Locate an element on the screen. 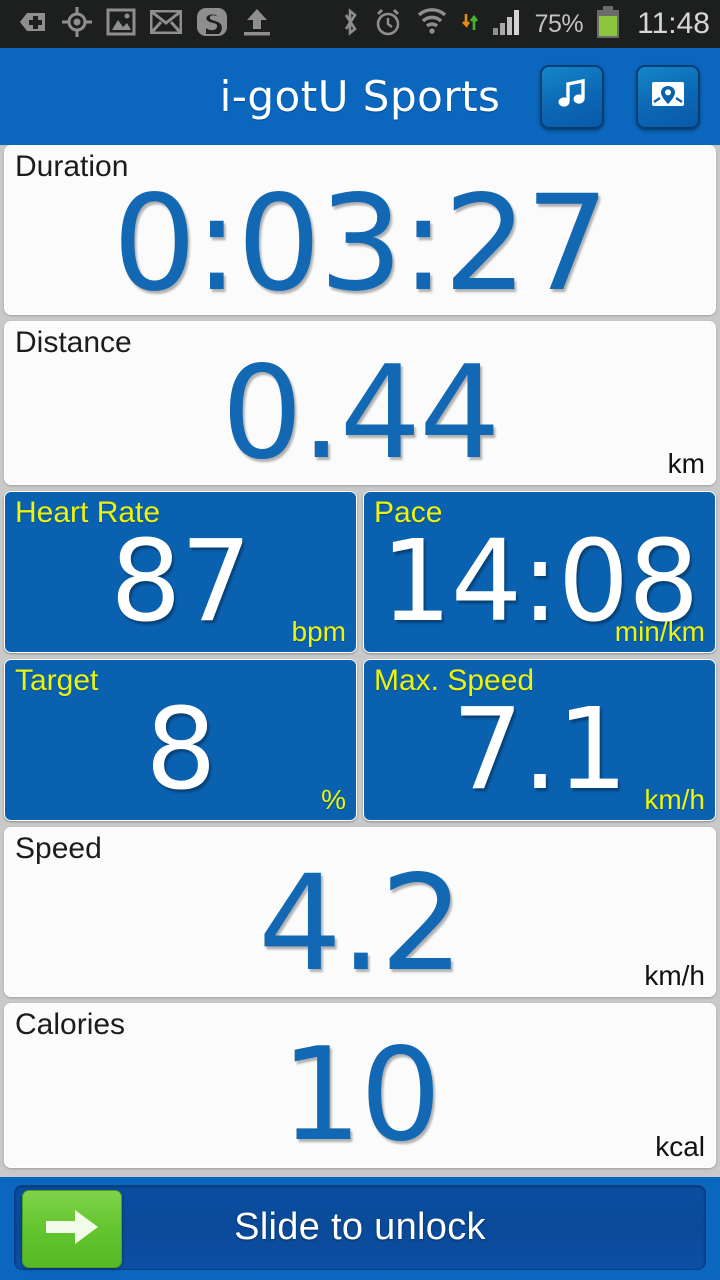  unlock-bar-container: Slide to unlock is located at coordinates (360, 1228).